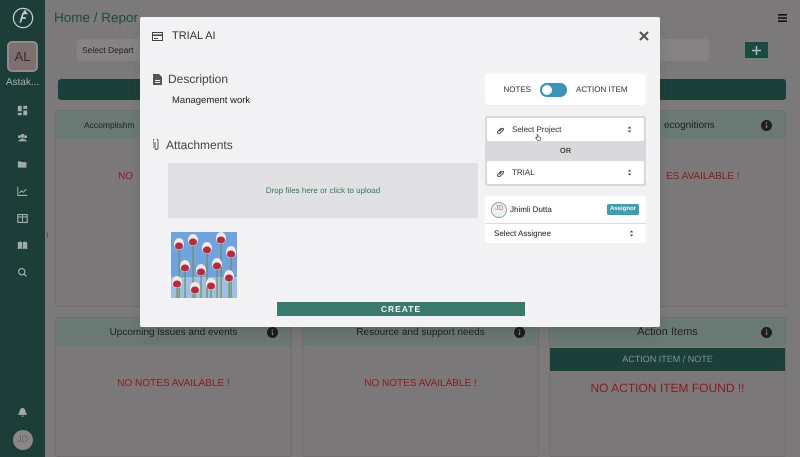 This screenshot has width=800, height=457. I want to click on card-title: Upcoming issues and events, so click(174, 333).